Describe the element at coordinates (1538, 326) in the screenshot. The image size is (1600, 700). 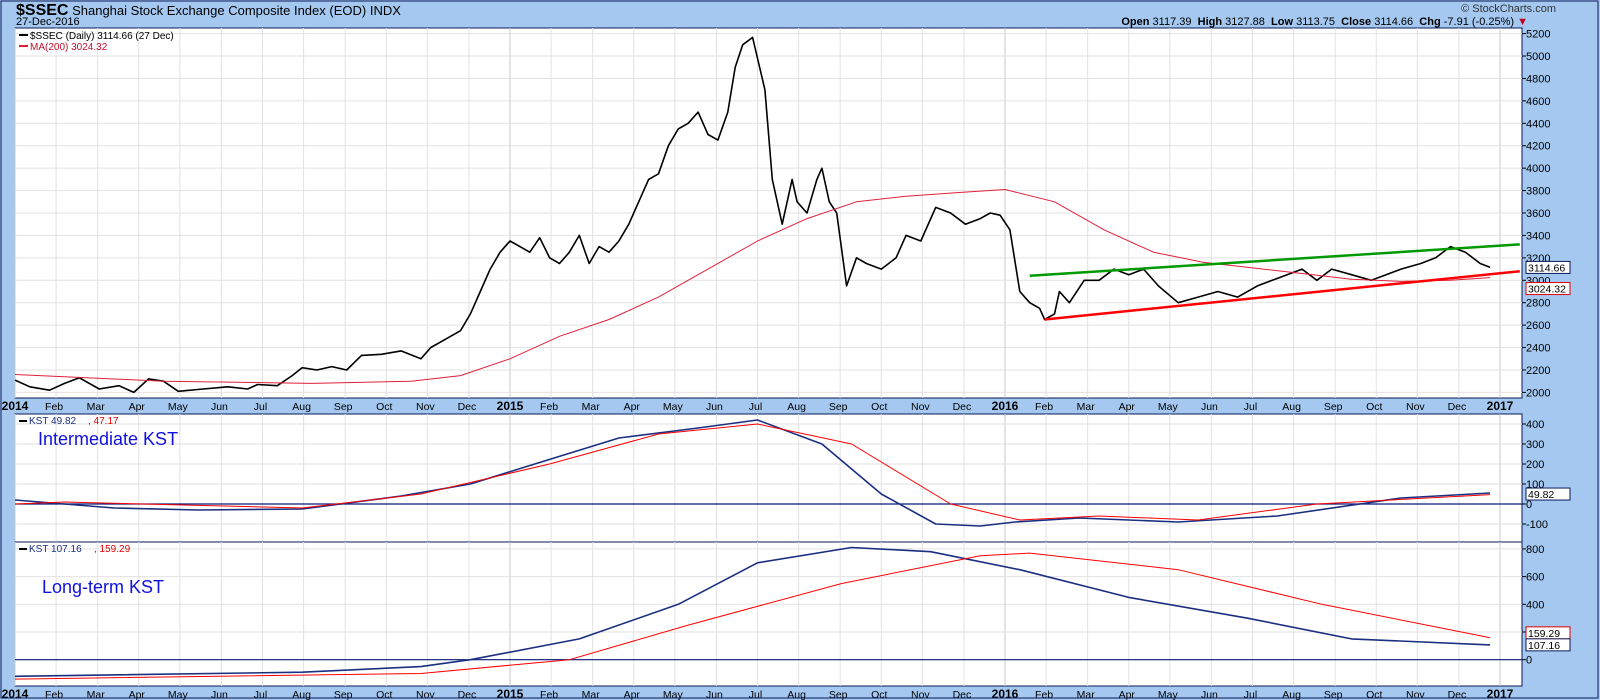
I see `y-tick-label: 2600` at that location.